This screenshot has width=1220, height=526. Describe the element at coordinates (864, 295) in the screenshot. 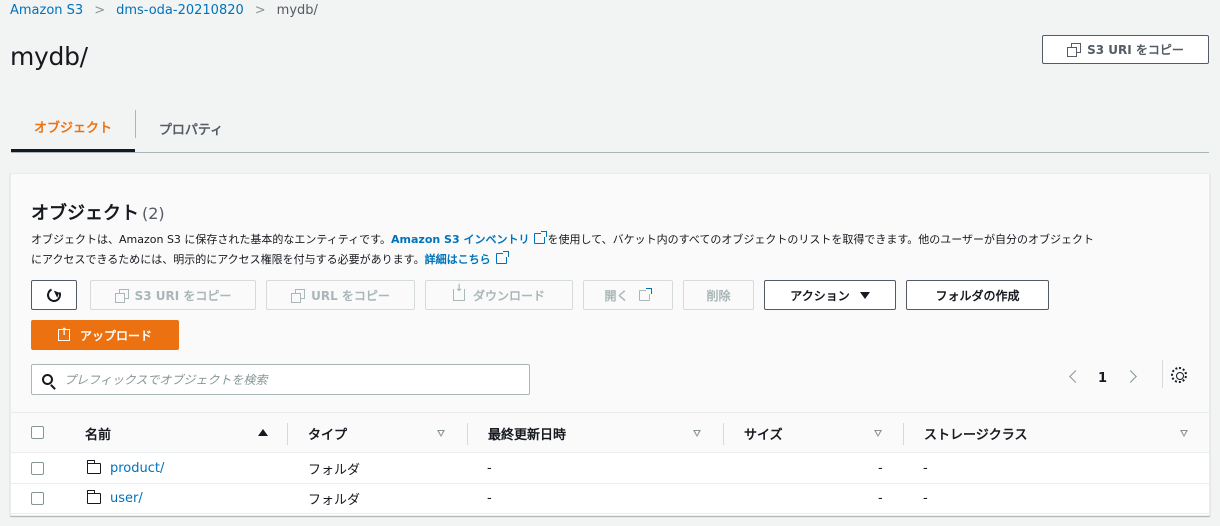

I see `caret-down-icon` at that location.